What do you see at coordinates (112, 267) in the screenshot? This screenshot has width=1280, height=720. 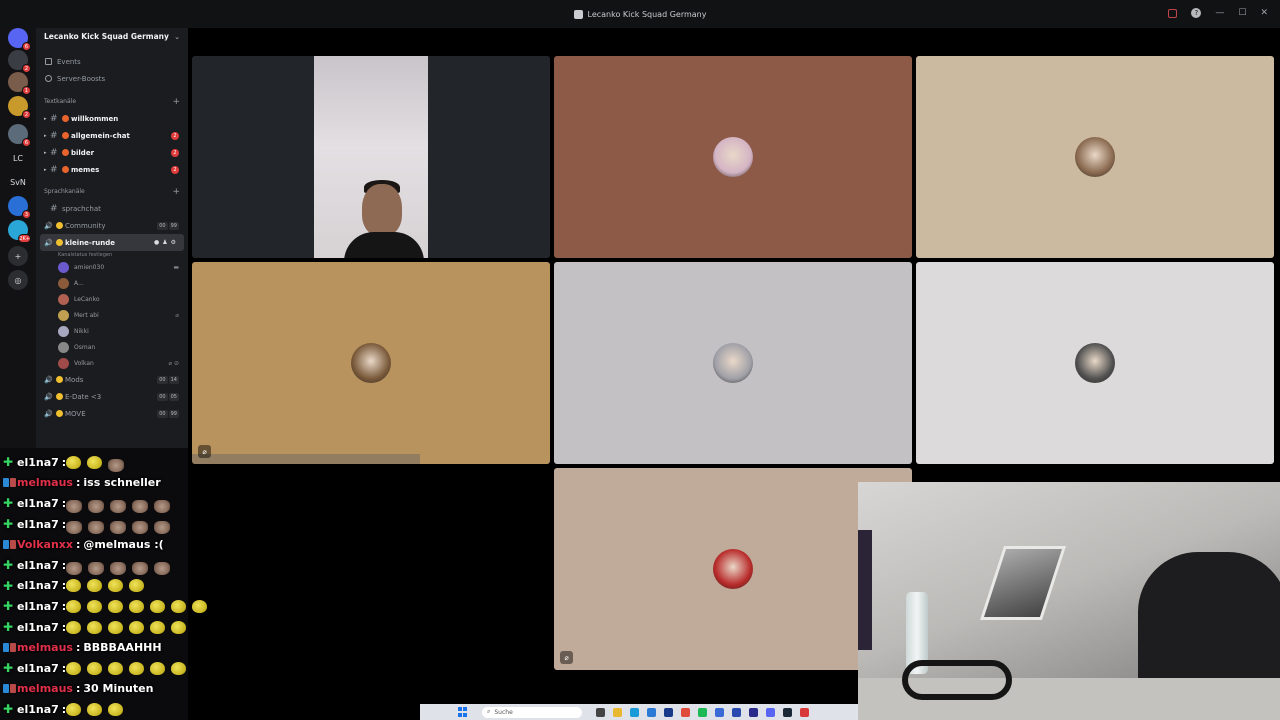 I see `voice-member: amien030 ▬` at bounding box center [112, 267].